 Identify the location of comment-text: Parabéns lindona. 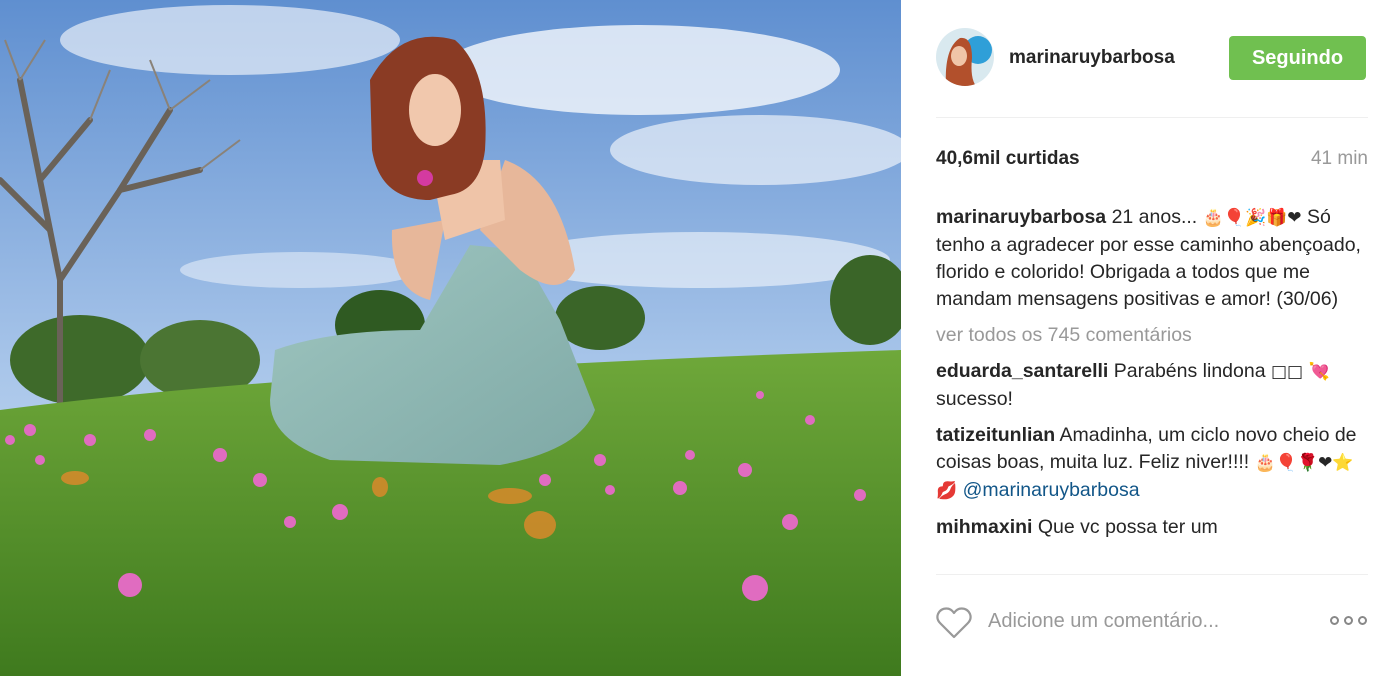
(1189, 371).